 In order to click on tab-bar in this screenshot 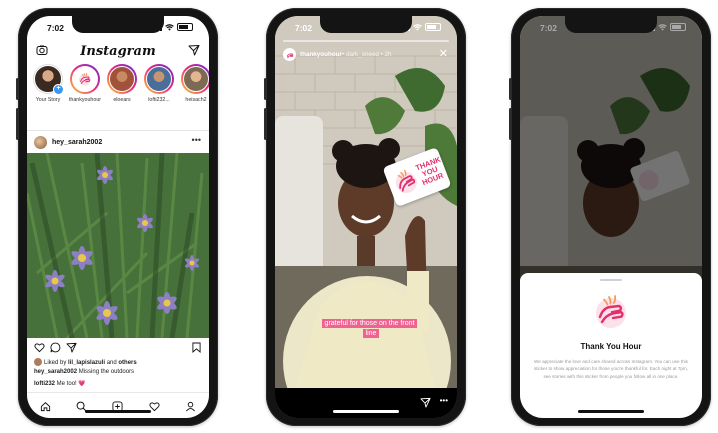, I will do `click(118, 404)`.